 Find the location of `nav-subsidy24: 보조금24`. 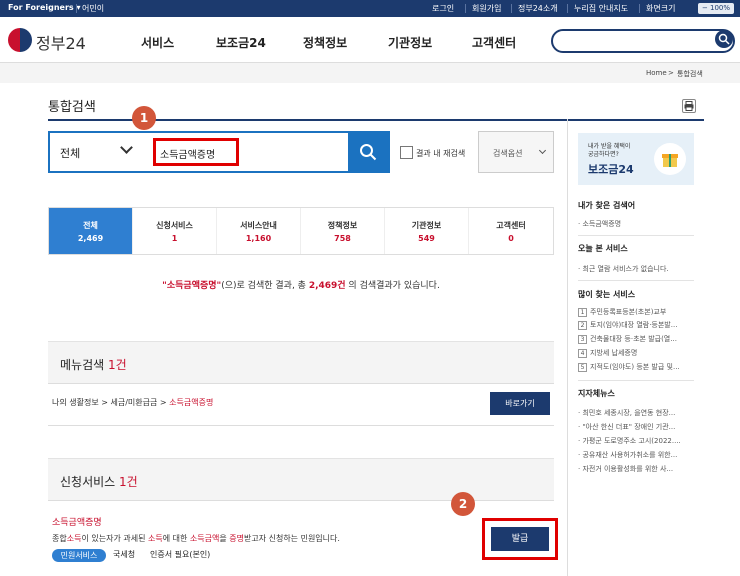

nav-subsidy24: 보조금24 is located at coordinates (241, 42).